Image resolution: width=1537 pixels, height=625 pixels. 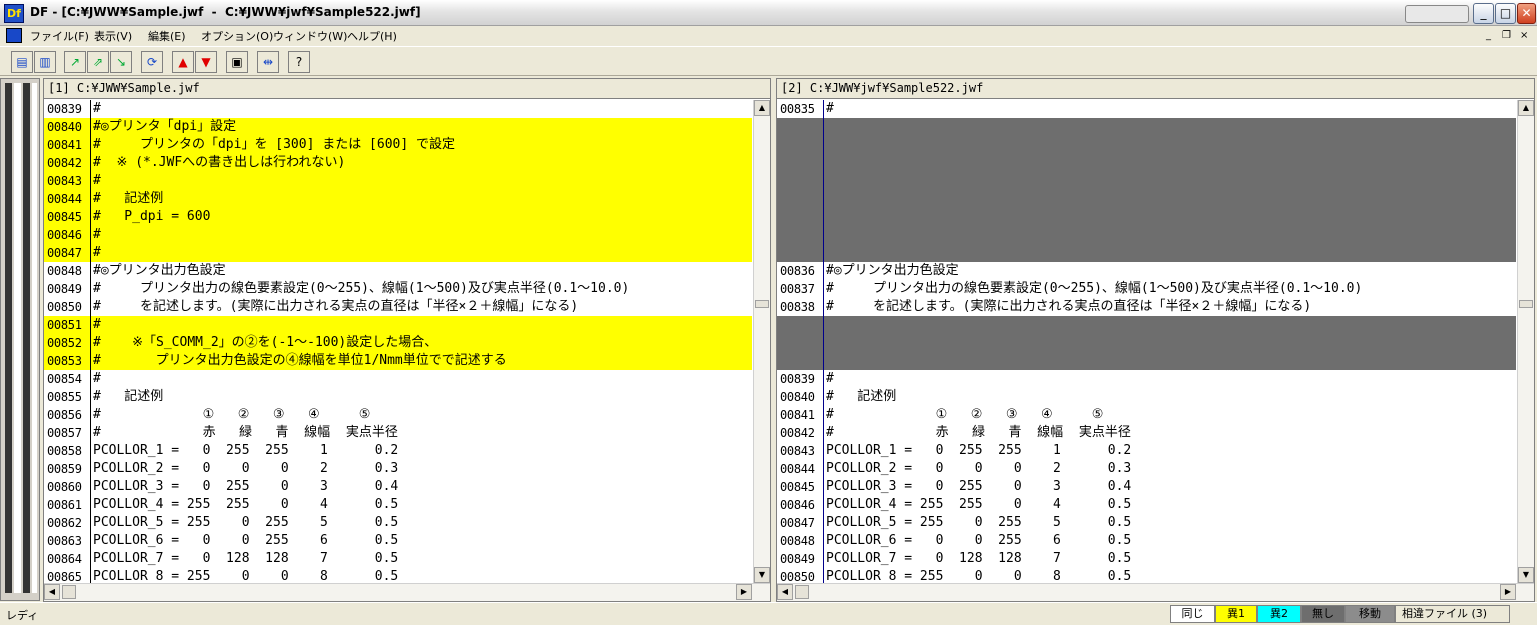 What do you see at coordinates (237, 62) in the screenshot?
I see `window-icon: ▣` at bounding box center [237, 62].